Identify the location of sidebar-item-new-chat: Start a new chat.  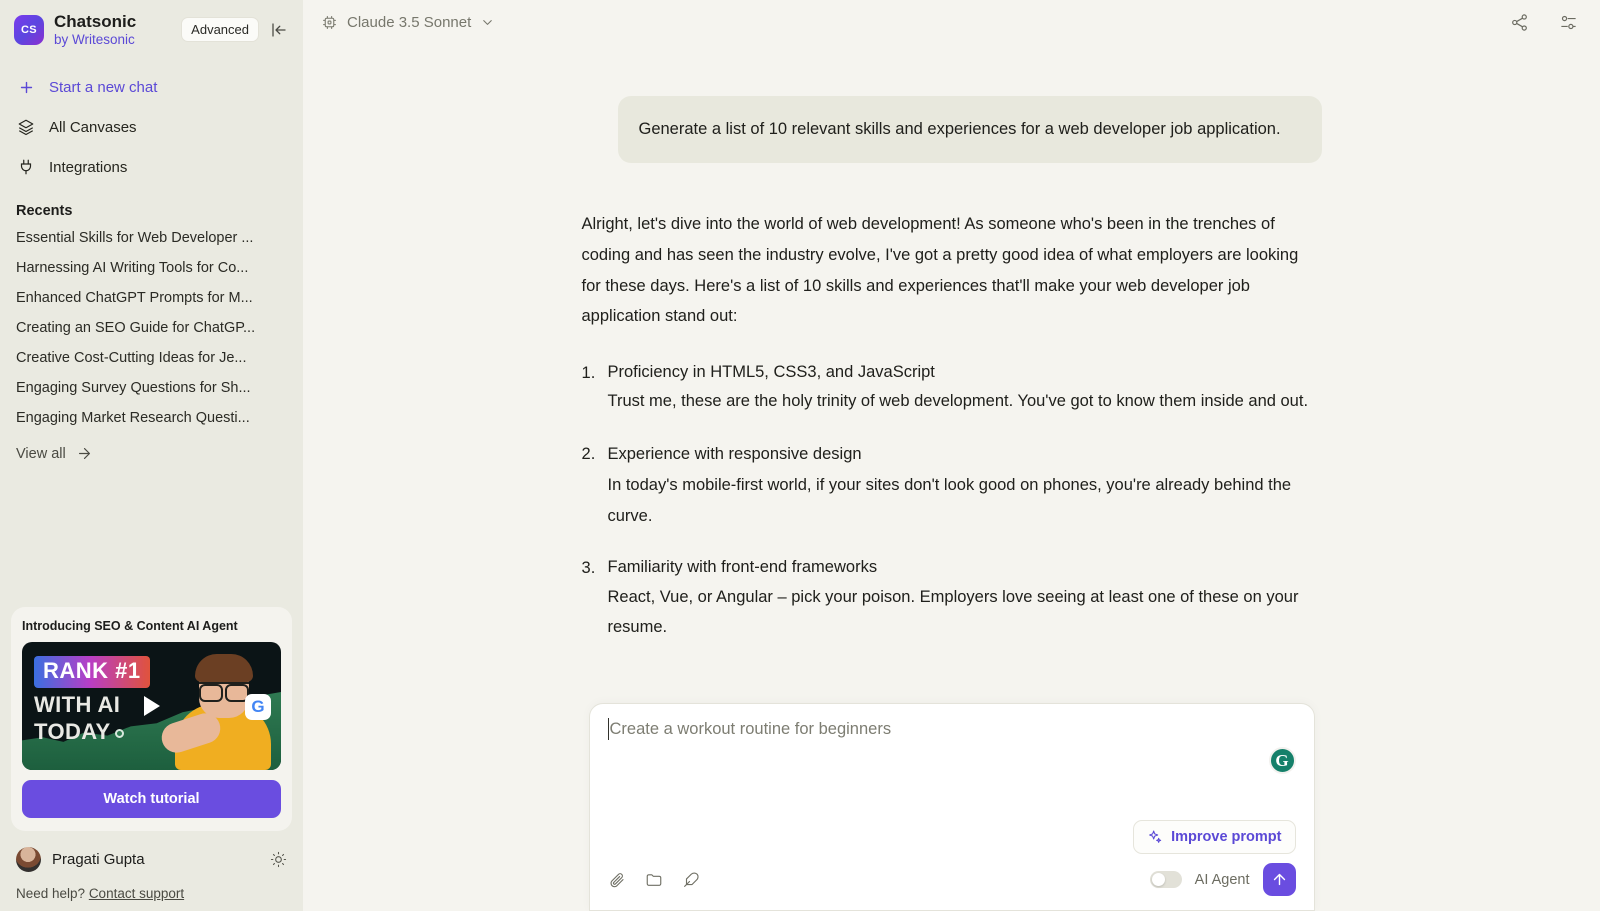
(151, 87).